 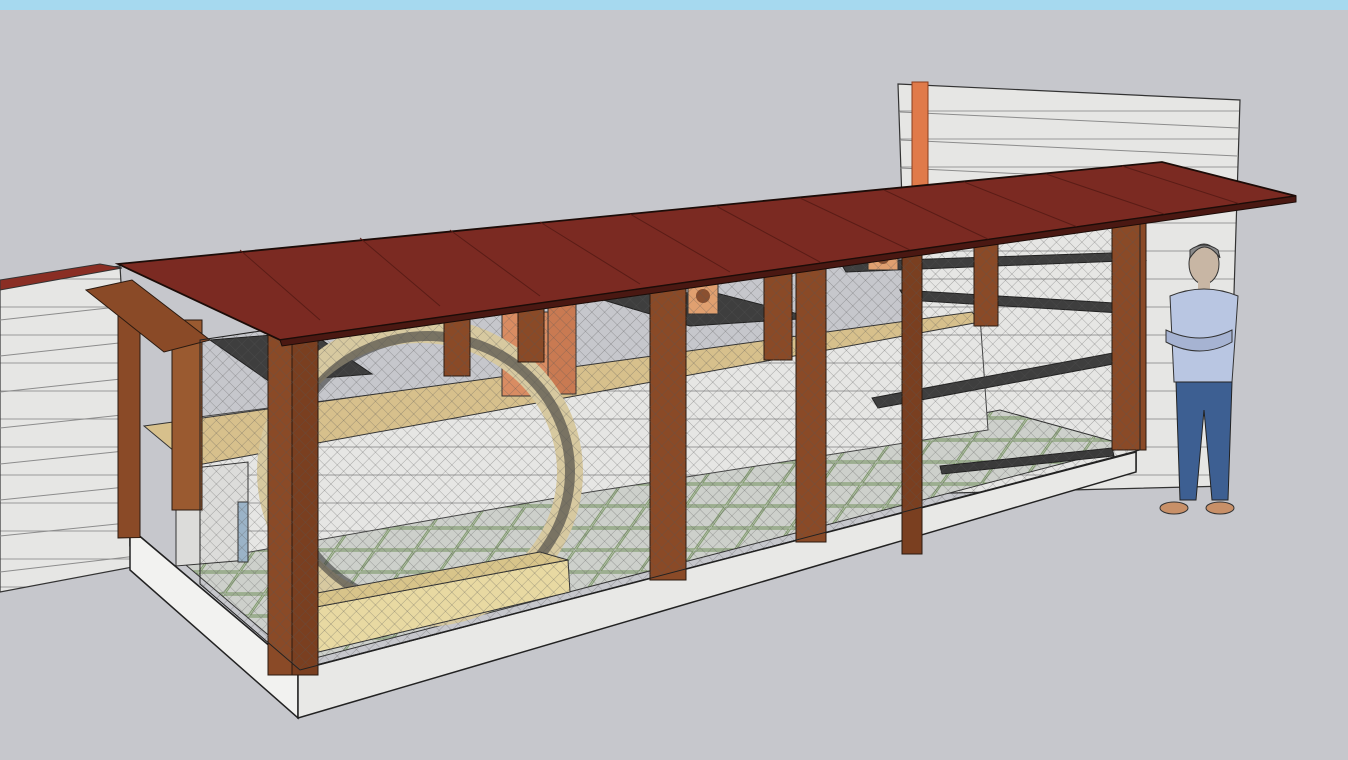 What do you see at coordinates (674, 5) in the screenshot?
I see `viewport-top-bar` at bounding box center [674, 5].